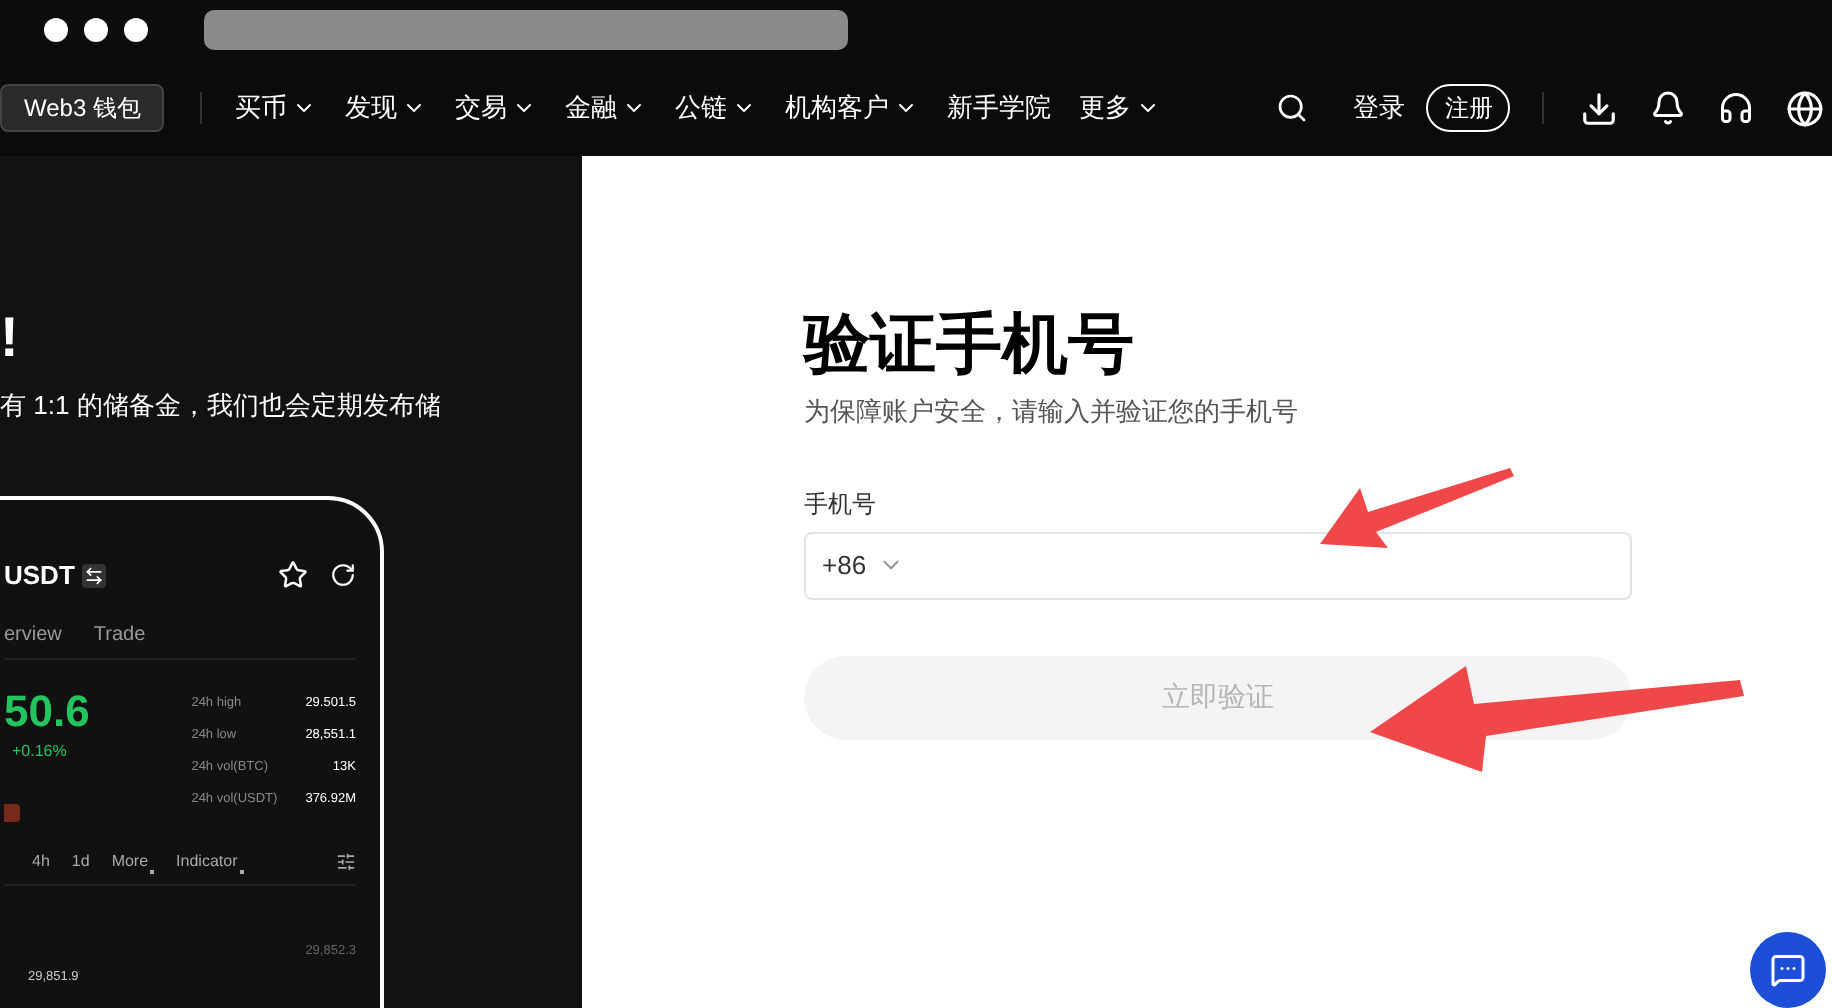 The height and width of the screenshot is (1008, 1832). What do you see at coordinates (863, 565) in the screenshot?
I see `country-code-select: +86` at bounding box center [863, 565].